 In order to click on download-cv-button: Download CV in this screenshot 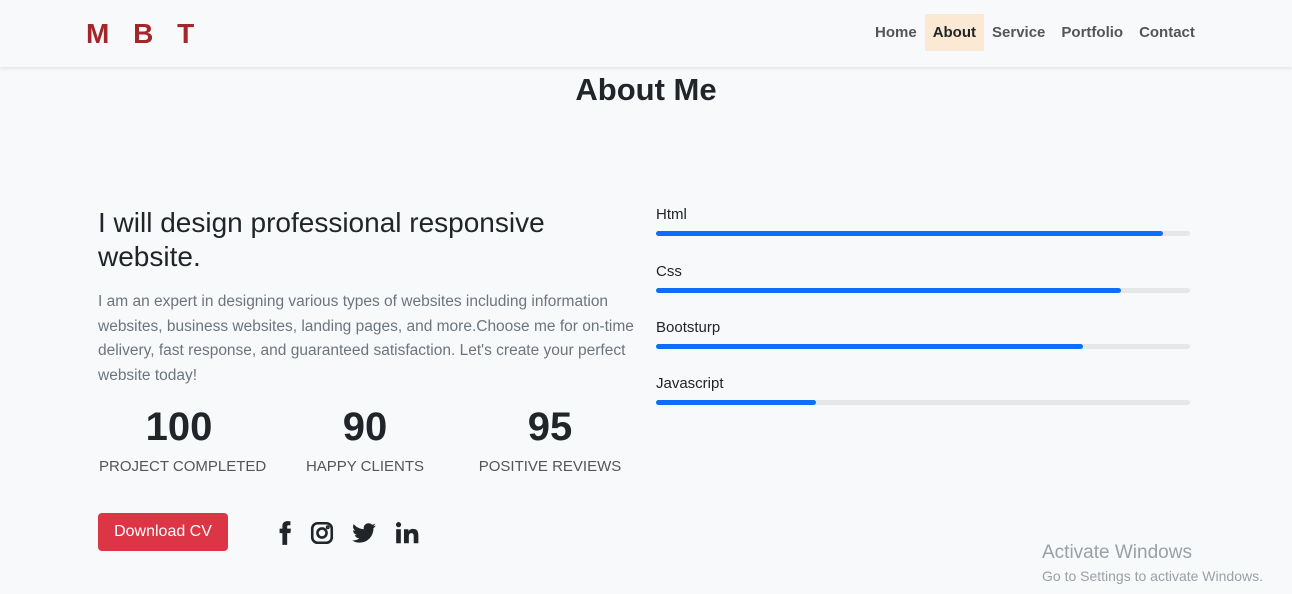, I will do `click(163, 532)`.